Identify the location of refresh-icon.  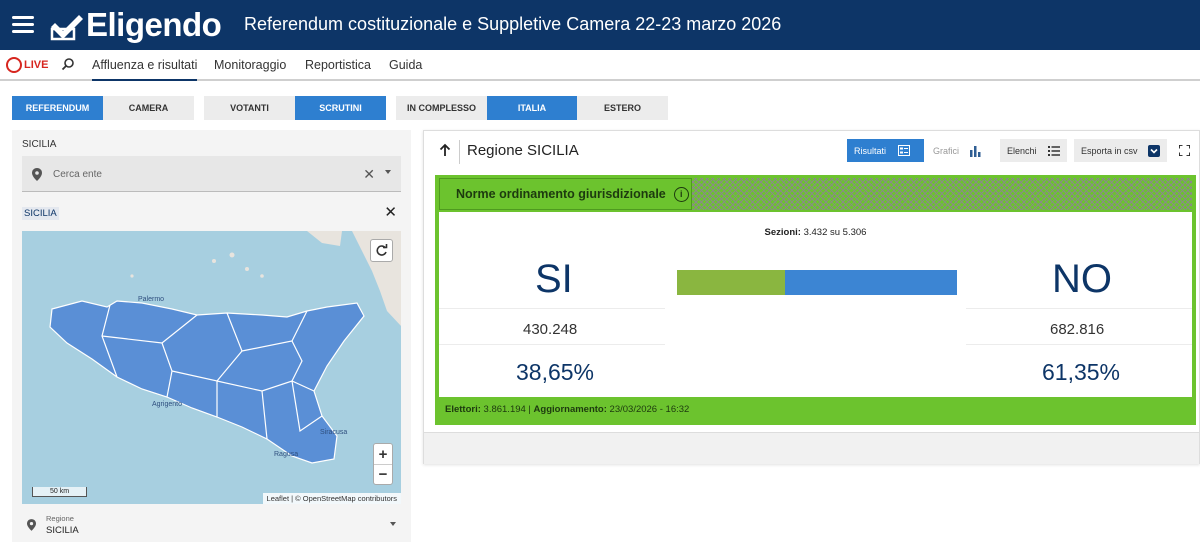
(381, 250).